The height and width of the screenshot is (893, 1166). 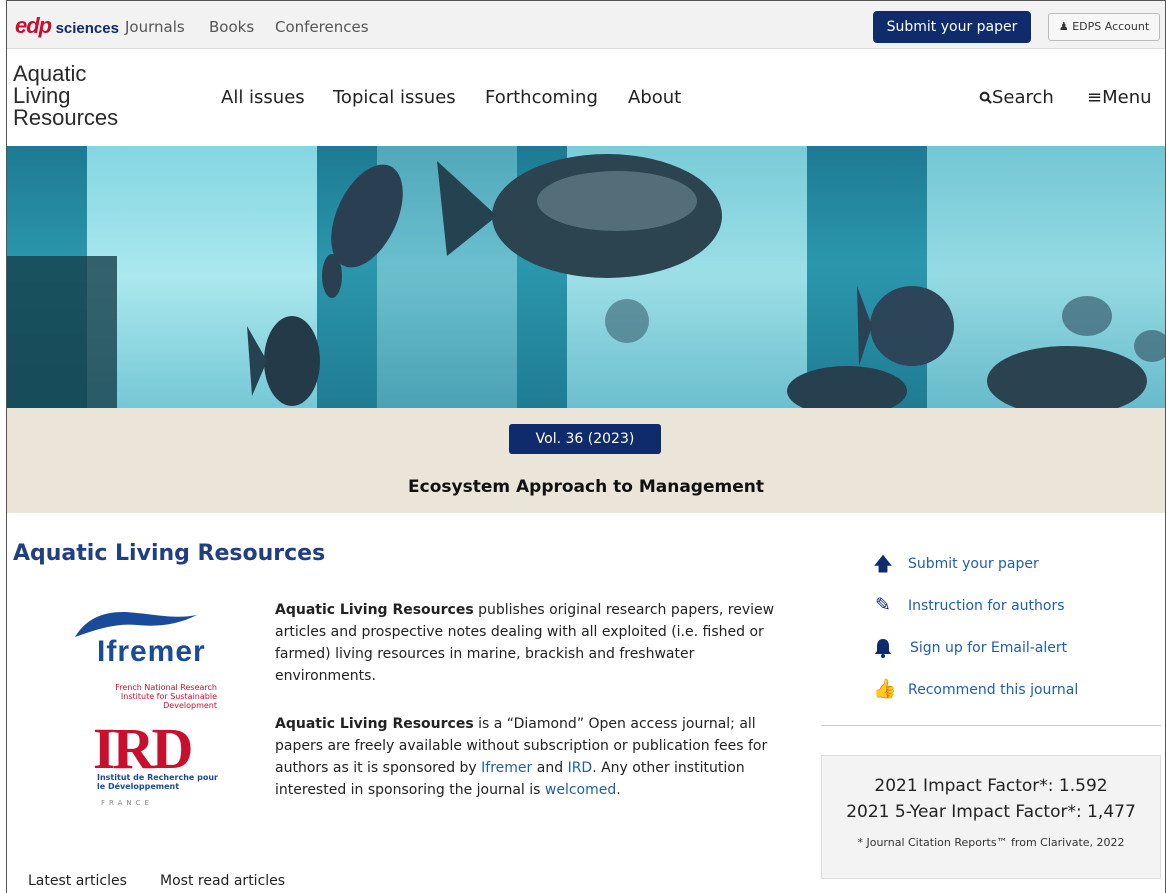 I want to click on thumbs-up-icon: 👍, so click(x=885, y=689).